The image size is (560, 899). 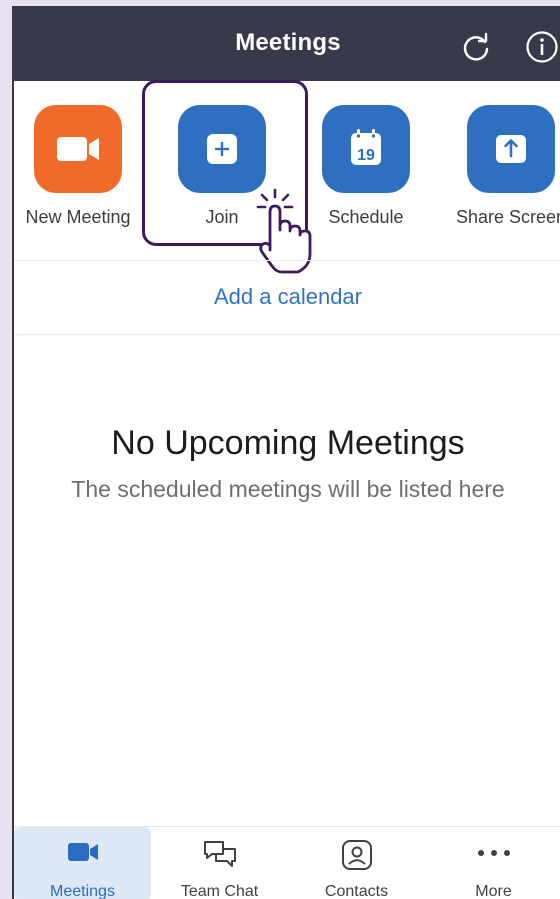 I want to click on upload-arrow-icon, so click(x=511, y=149).